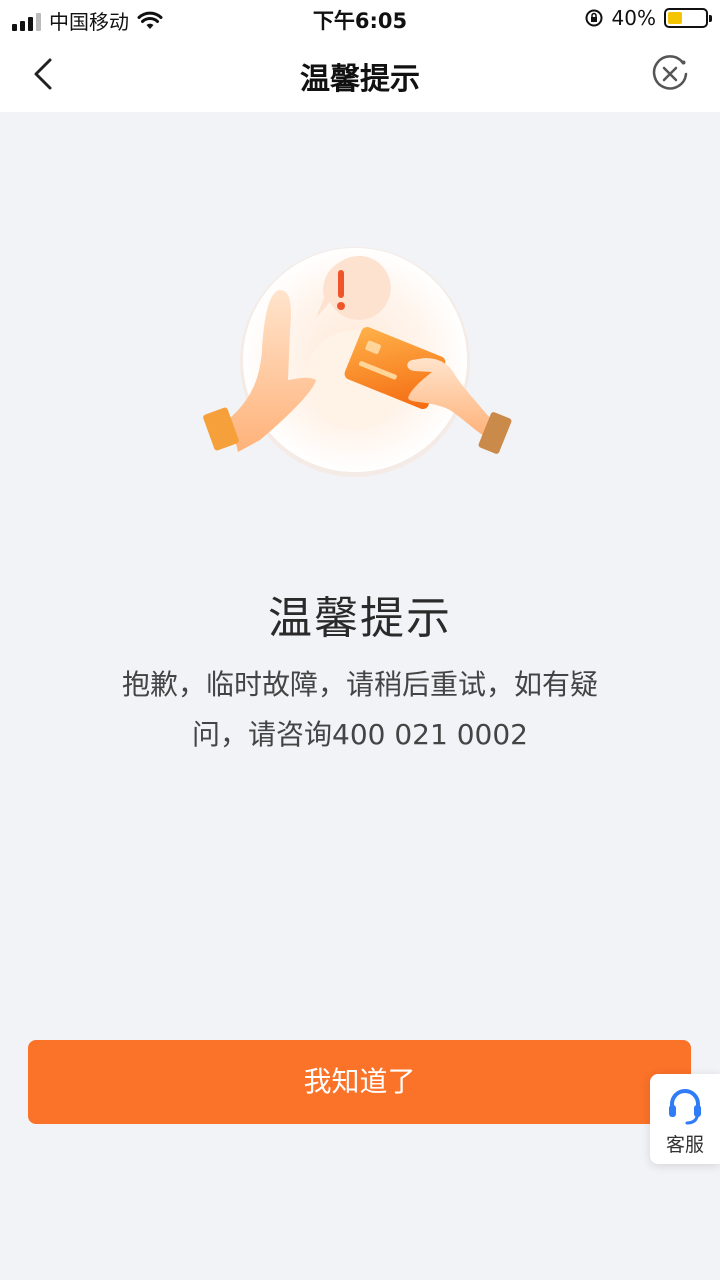 The height and width of the screenshot is (1280, 720). What do you see at coordinates (685, 1107) in the screenshot?
I see `headset-icon` at bounding box center [685, 1107].